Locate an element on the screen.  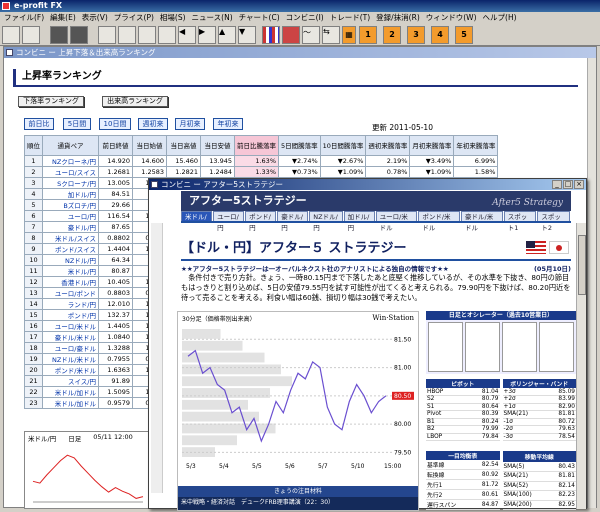
maximize-button: □ is located at coordinates (568, 184).